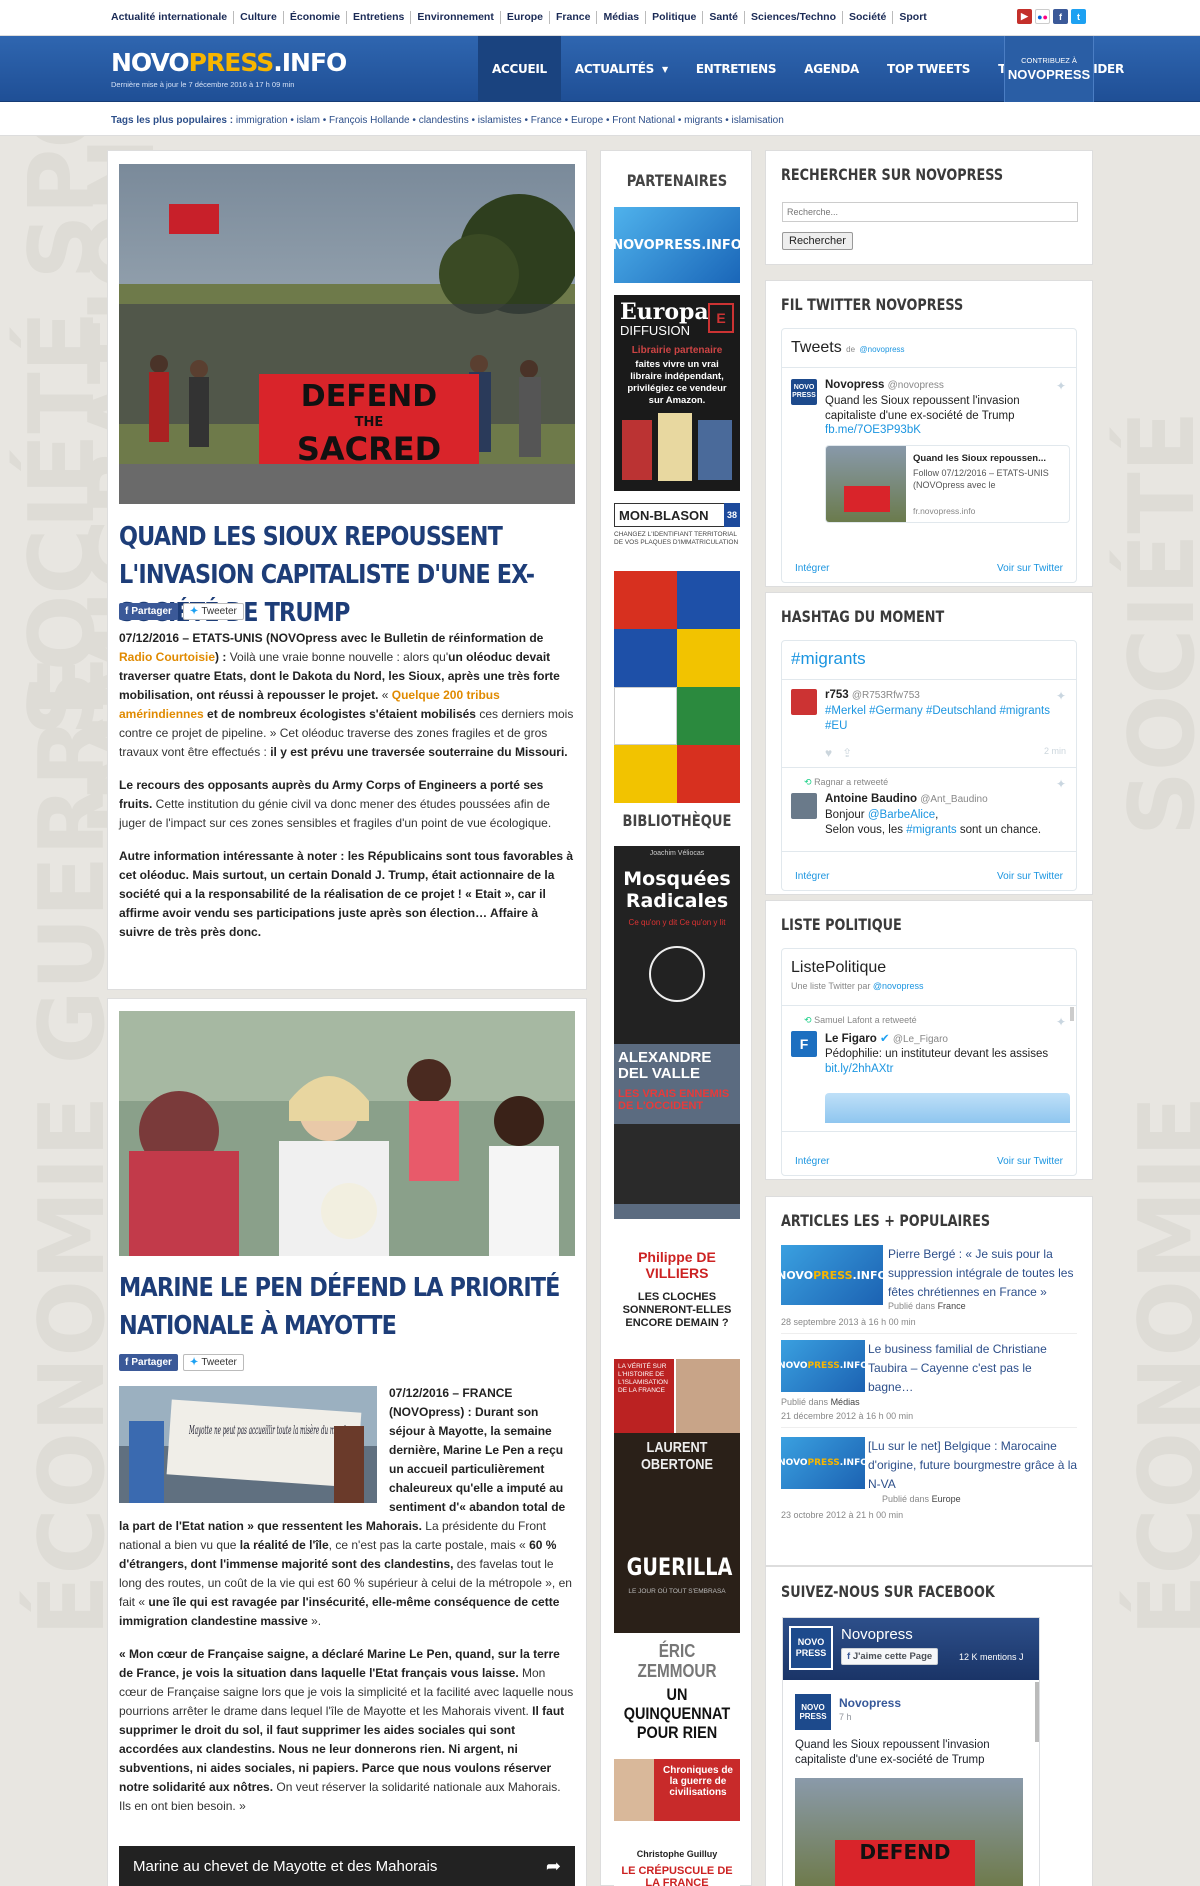  What do you see at coordinates (811, 1648) in the screenshot?
I see `page-avatar: NOVO PRESS` at bounding box center [811, 1648].